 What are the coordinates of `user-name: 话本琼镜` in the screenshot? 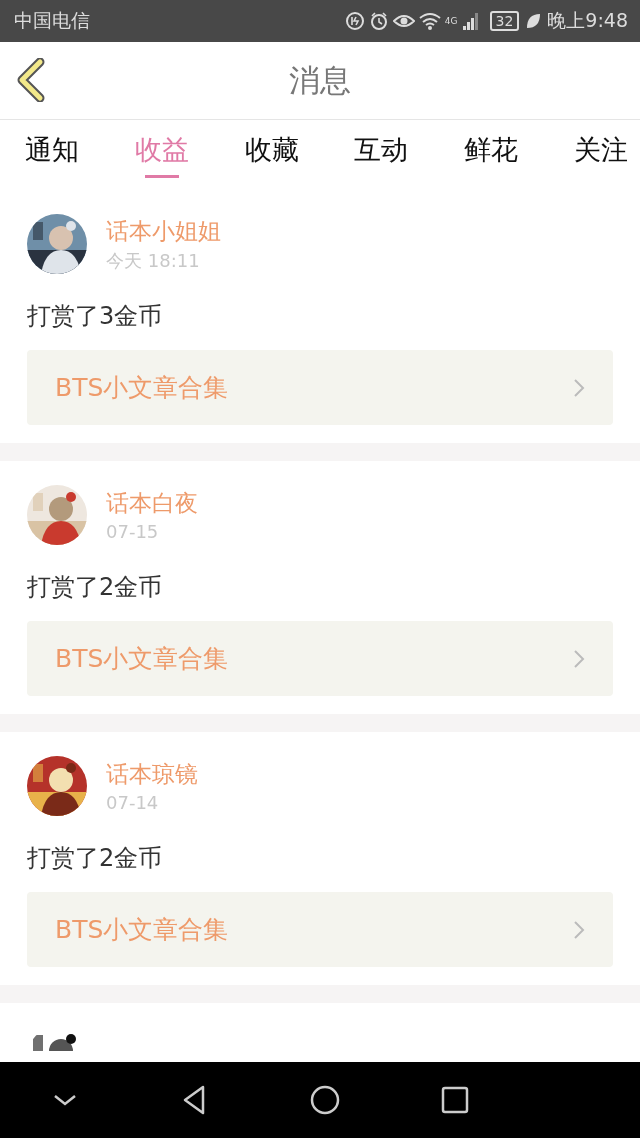 It's located at (152, 774).